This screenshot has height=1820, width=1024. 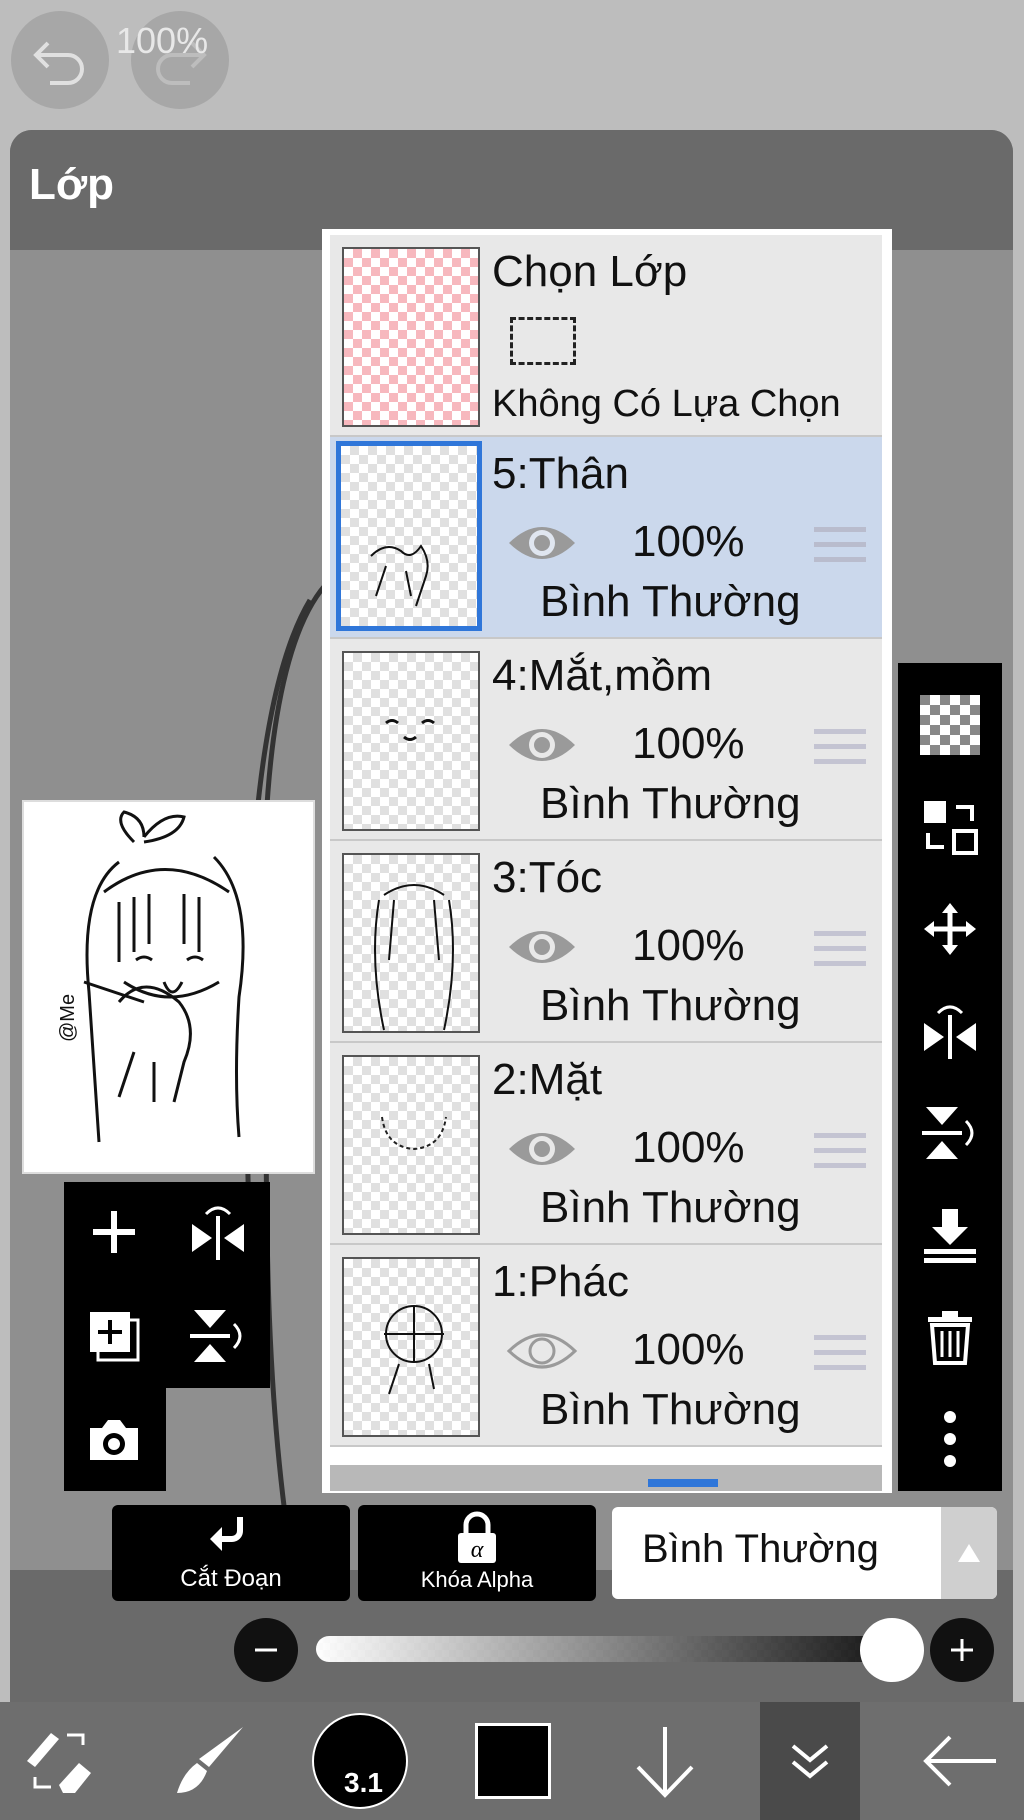 I want to click on bottom-toolbar: 3.1, so click(x=512, y=1761).